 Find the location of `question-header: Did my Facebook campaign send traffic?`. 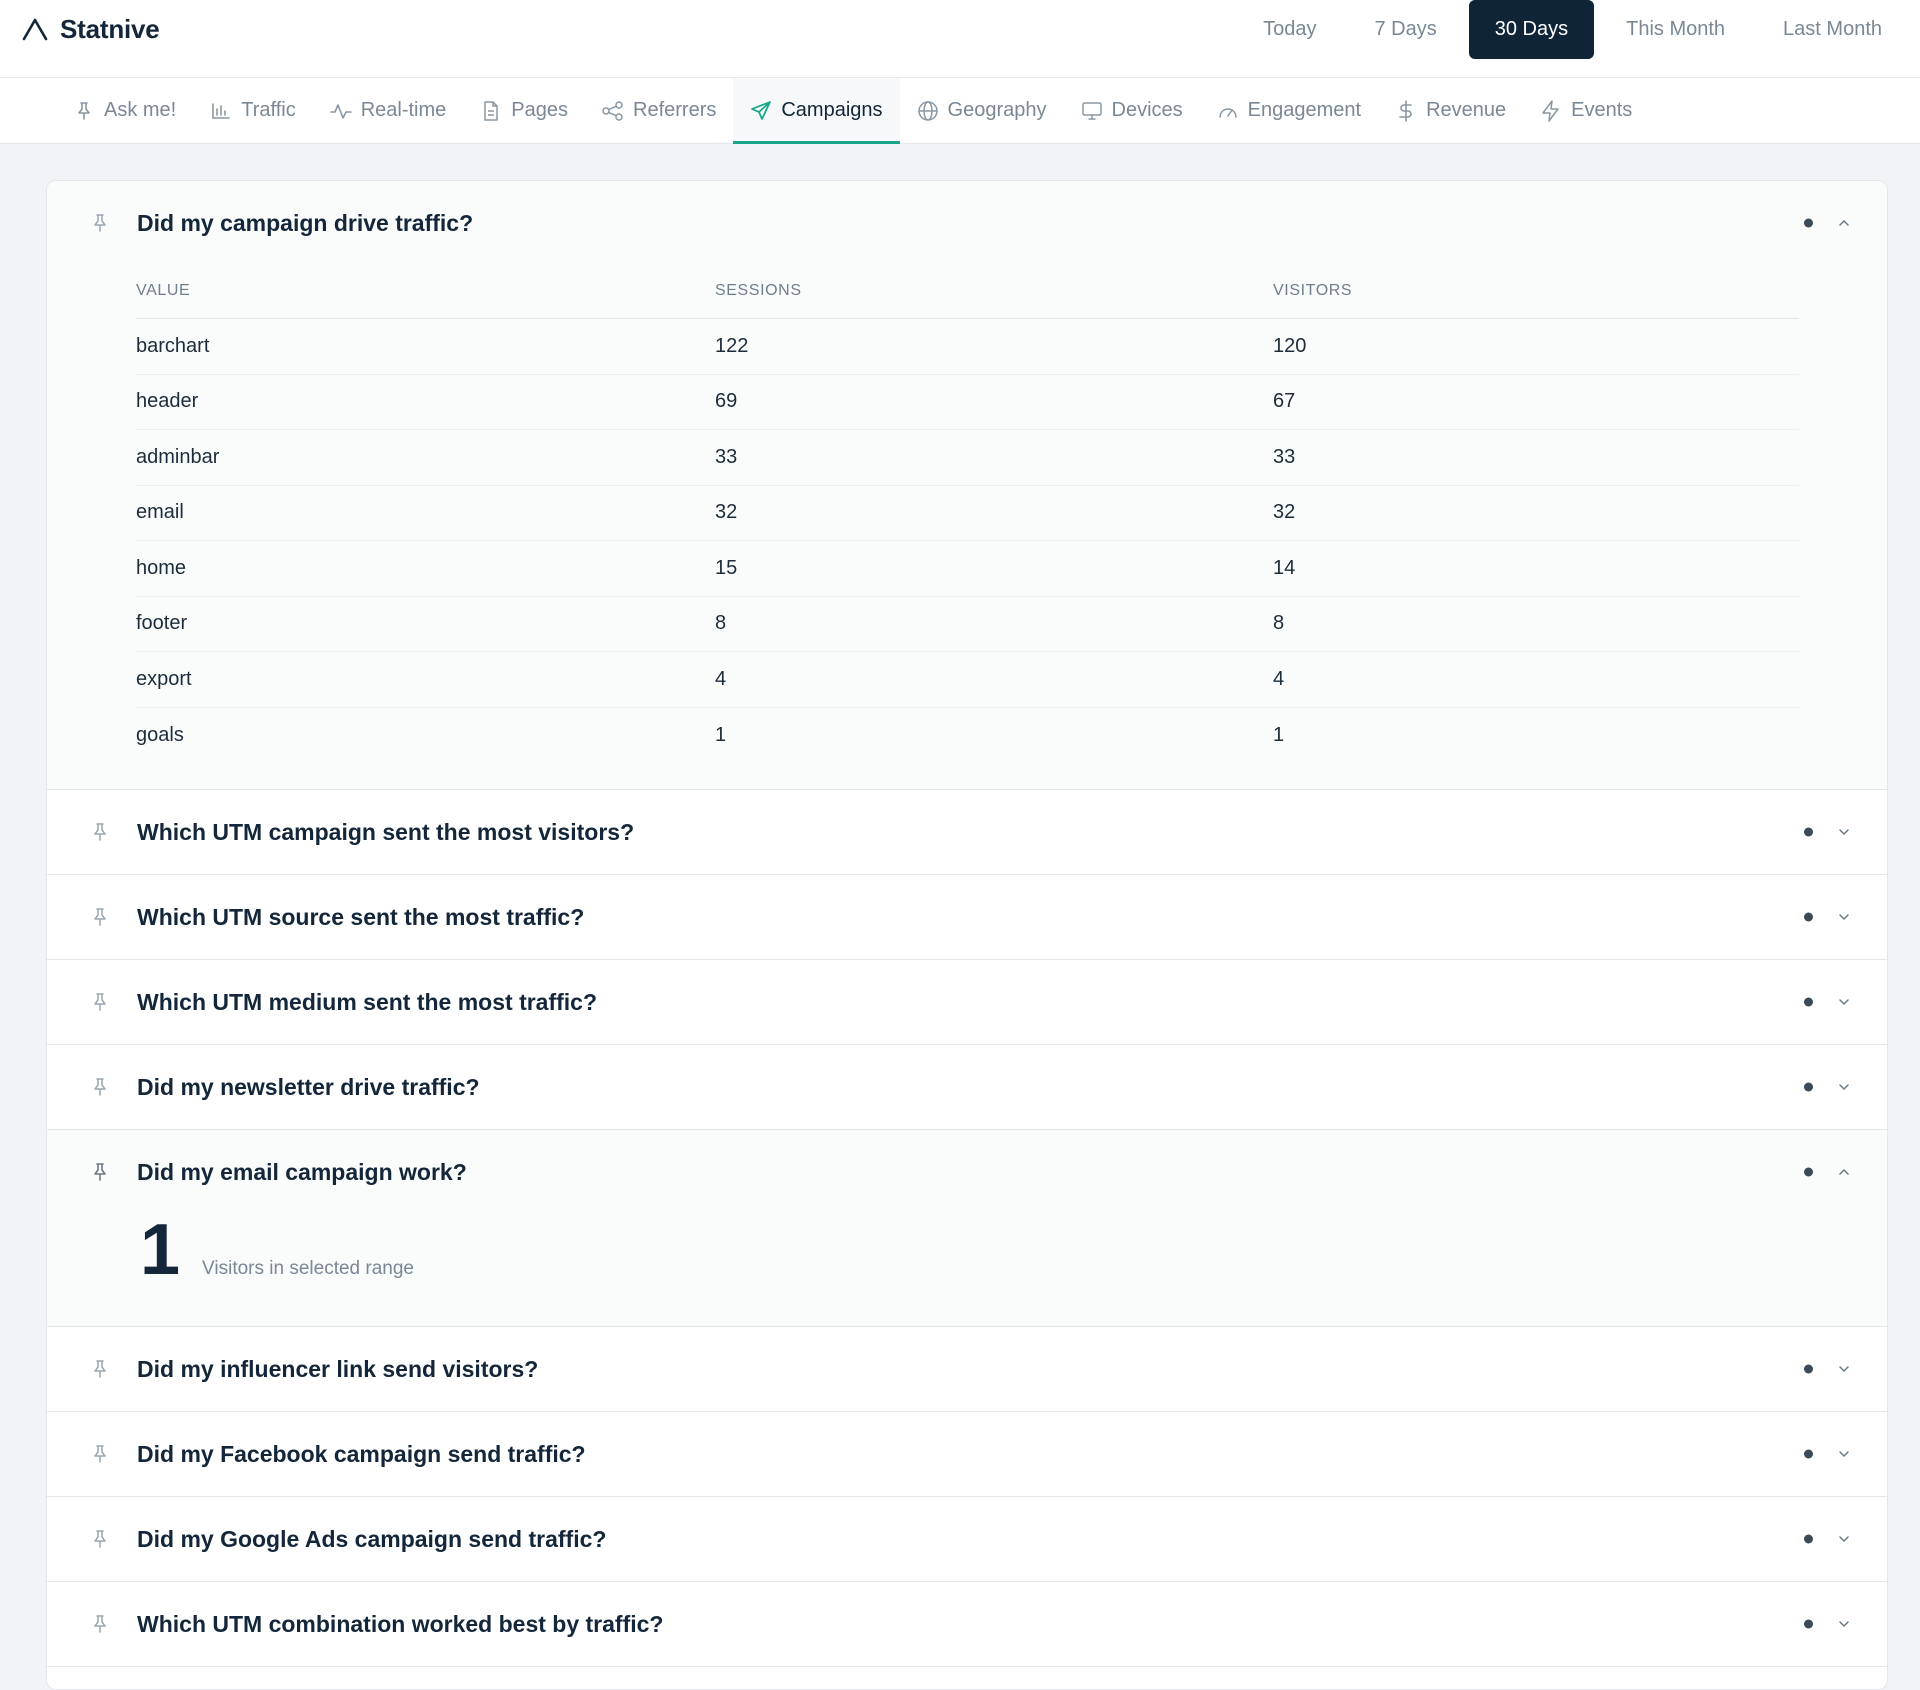

question-header: Did my Facebook campaign send traffic? is located at coordinates (967, 1454).